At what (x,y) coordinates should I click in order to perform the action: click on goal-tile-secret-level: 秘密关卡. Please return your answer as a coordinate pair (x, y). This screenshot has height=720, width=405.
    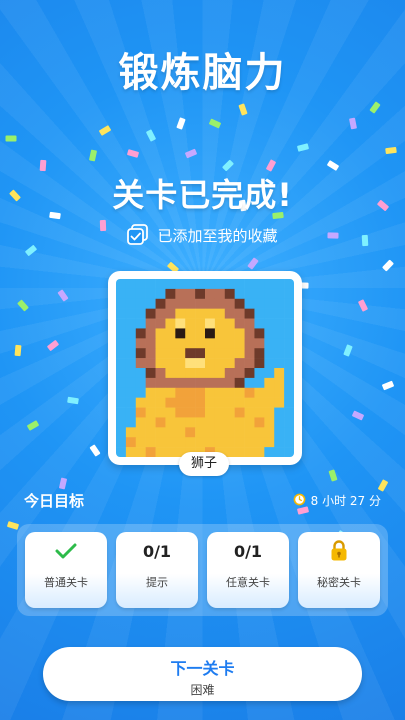
    Looking at the image, I should click on (339, 570).